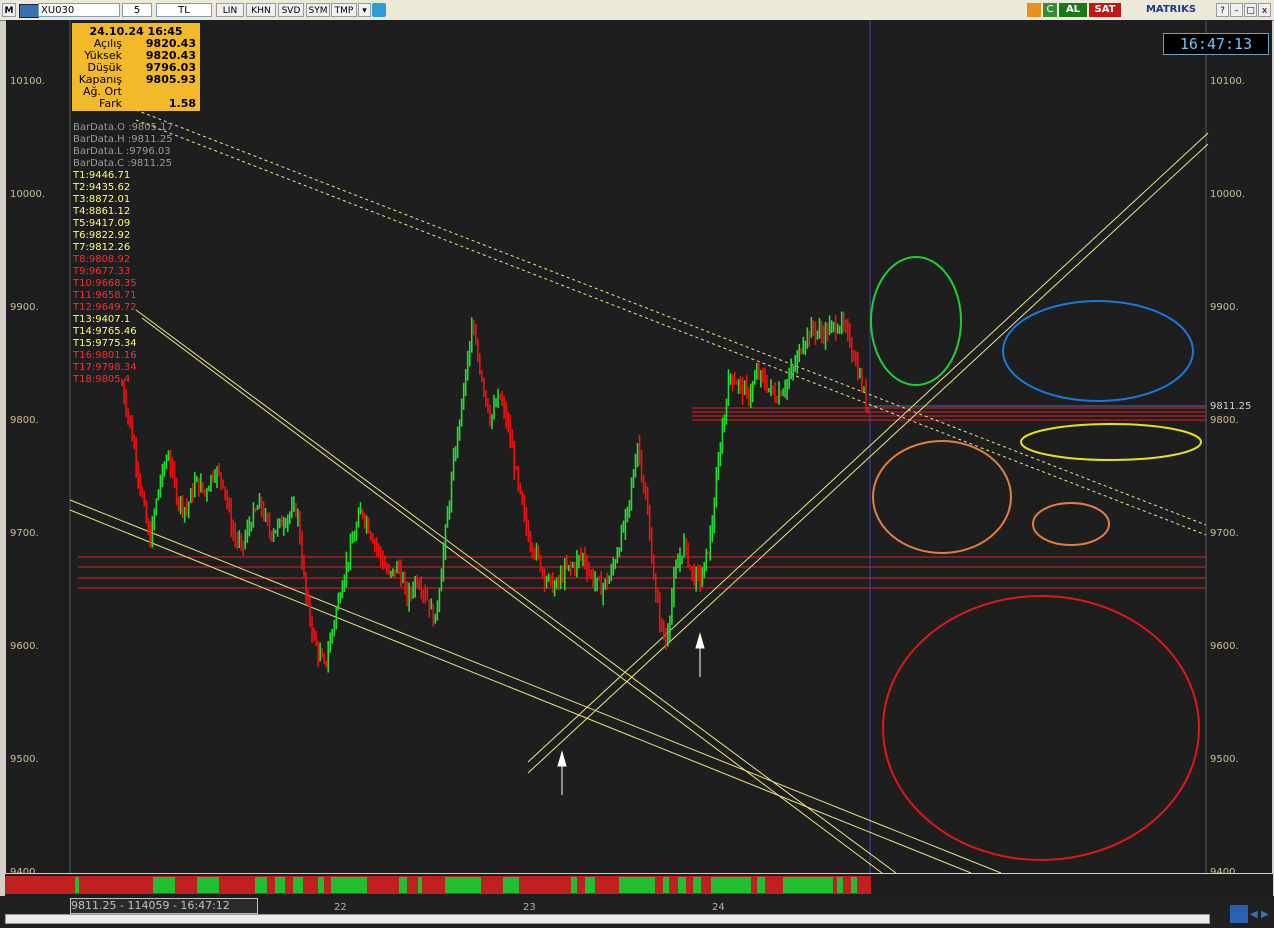 This screenshot has width=1274, height=928. I want to click on sym-button: SYM, so click(318, 10).